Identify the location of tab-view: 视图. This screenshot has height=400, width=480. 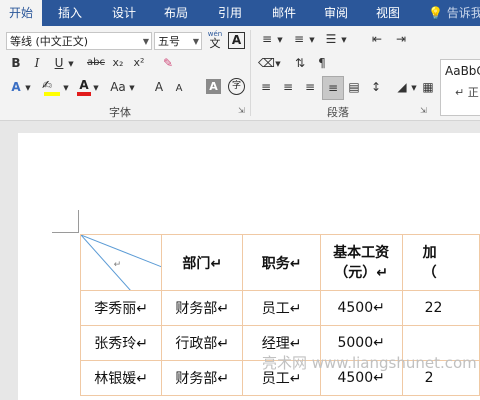
(388, 13).